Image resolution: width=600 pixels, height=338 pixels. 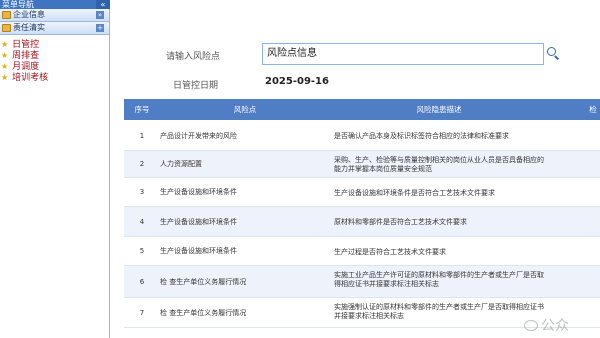 I want to click on sidebar-item-label: 培训考核, so click(x=30, y=78).